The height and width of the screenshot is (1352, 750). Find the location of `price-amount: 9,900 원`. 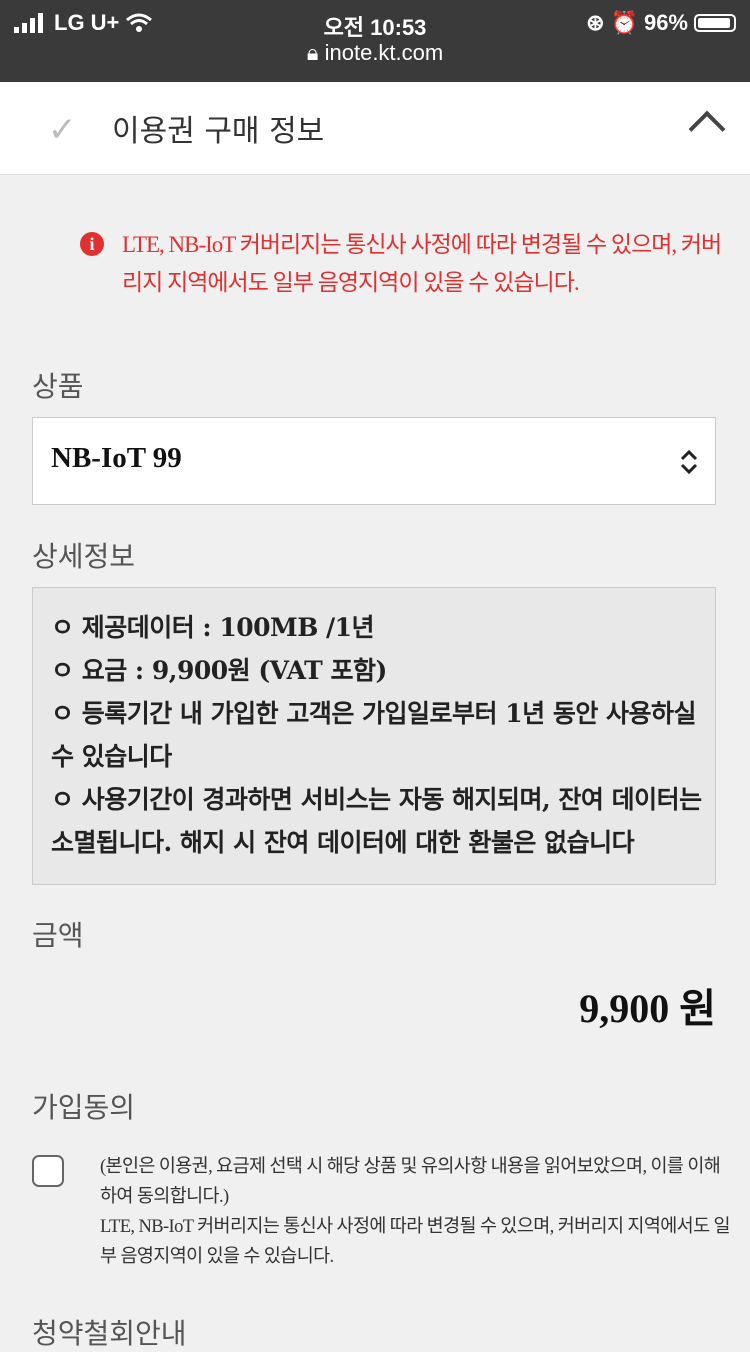

price-amount: 9,900 원 is located at coordinates (647, 1008).